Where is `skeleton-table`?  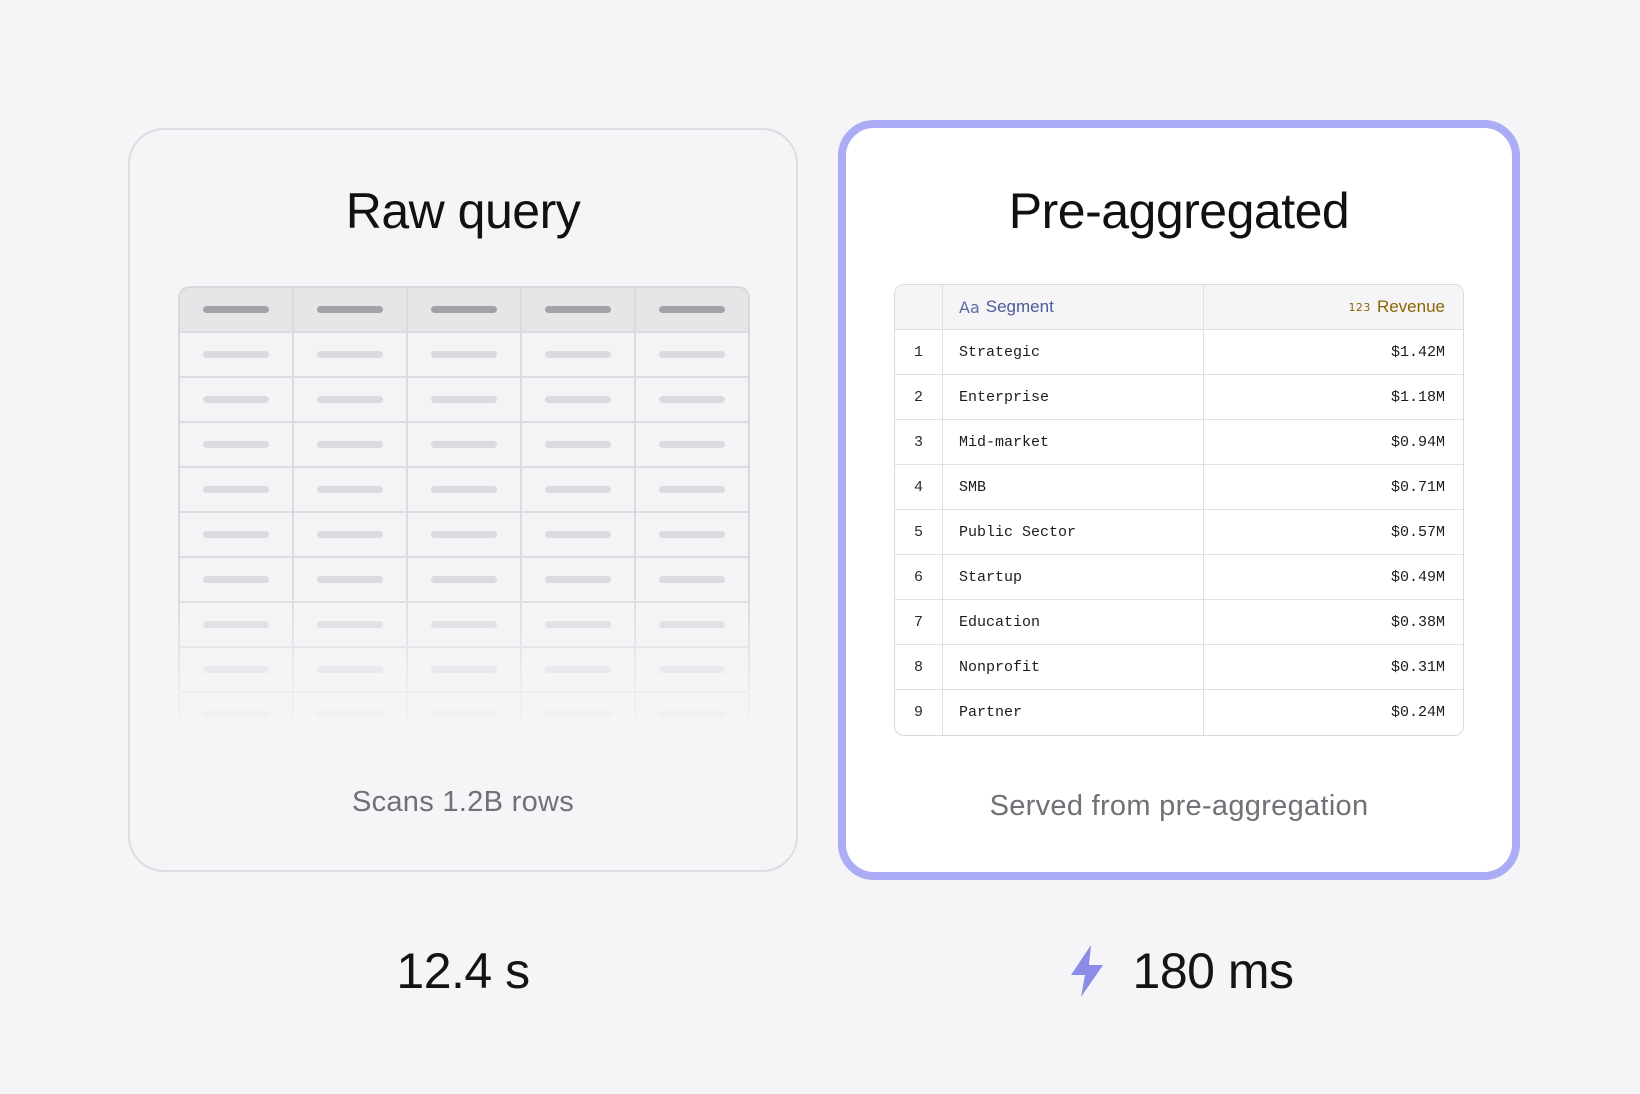 skeleton-table is located at coordinates (464, 511).